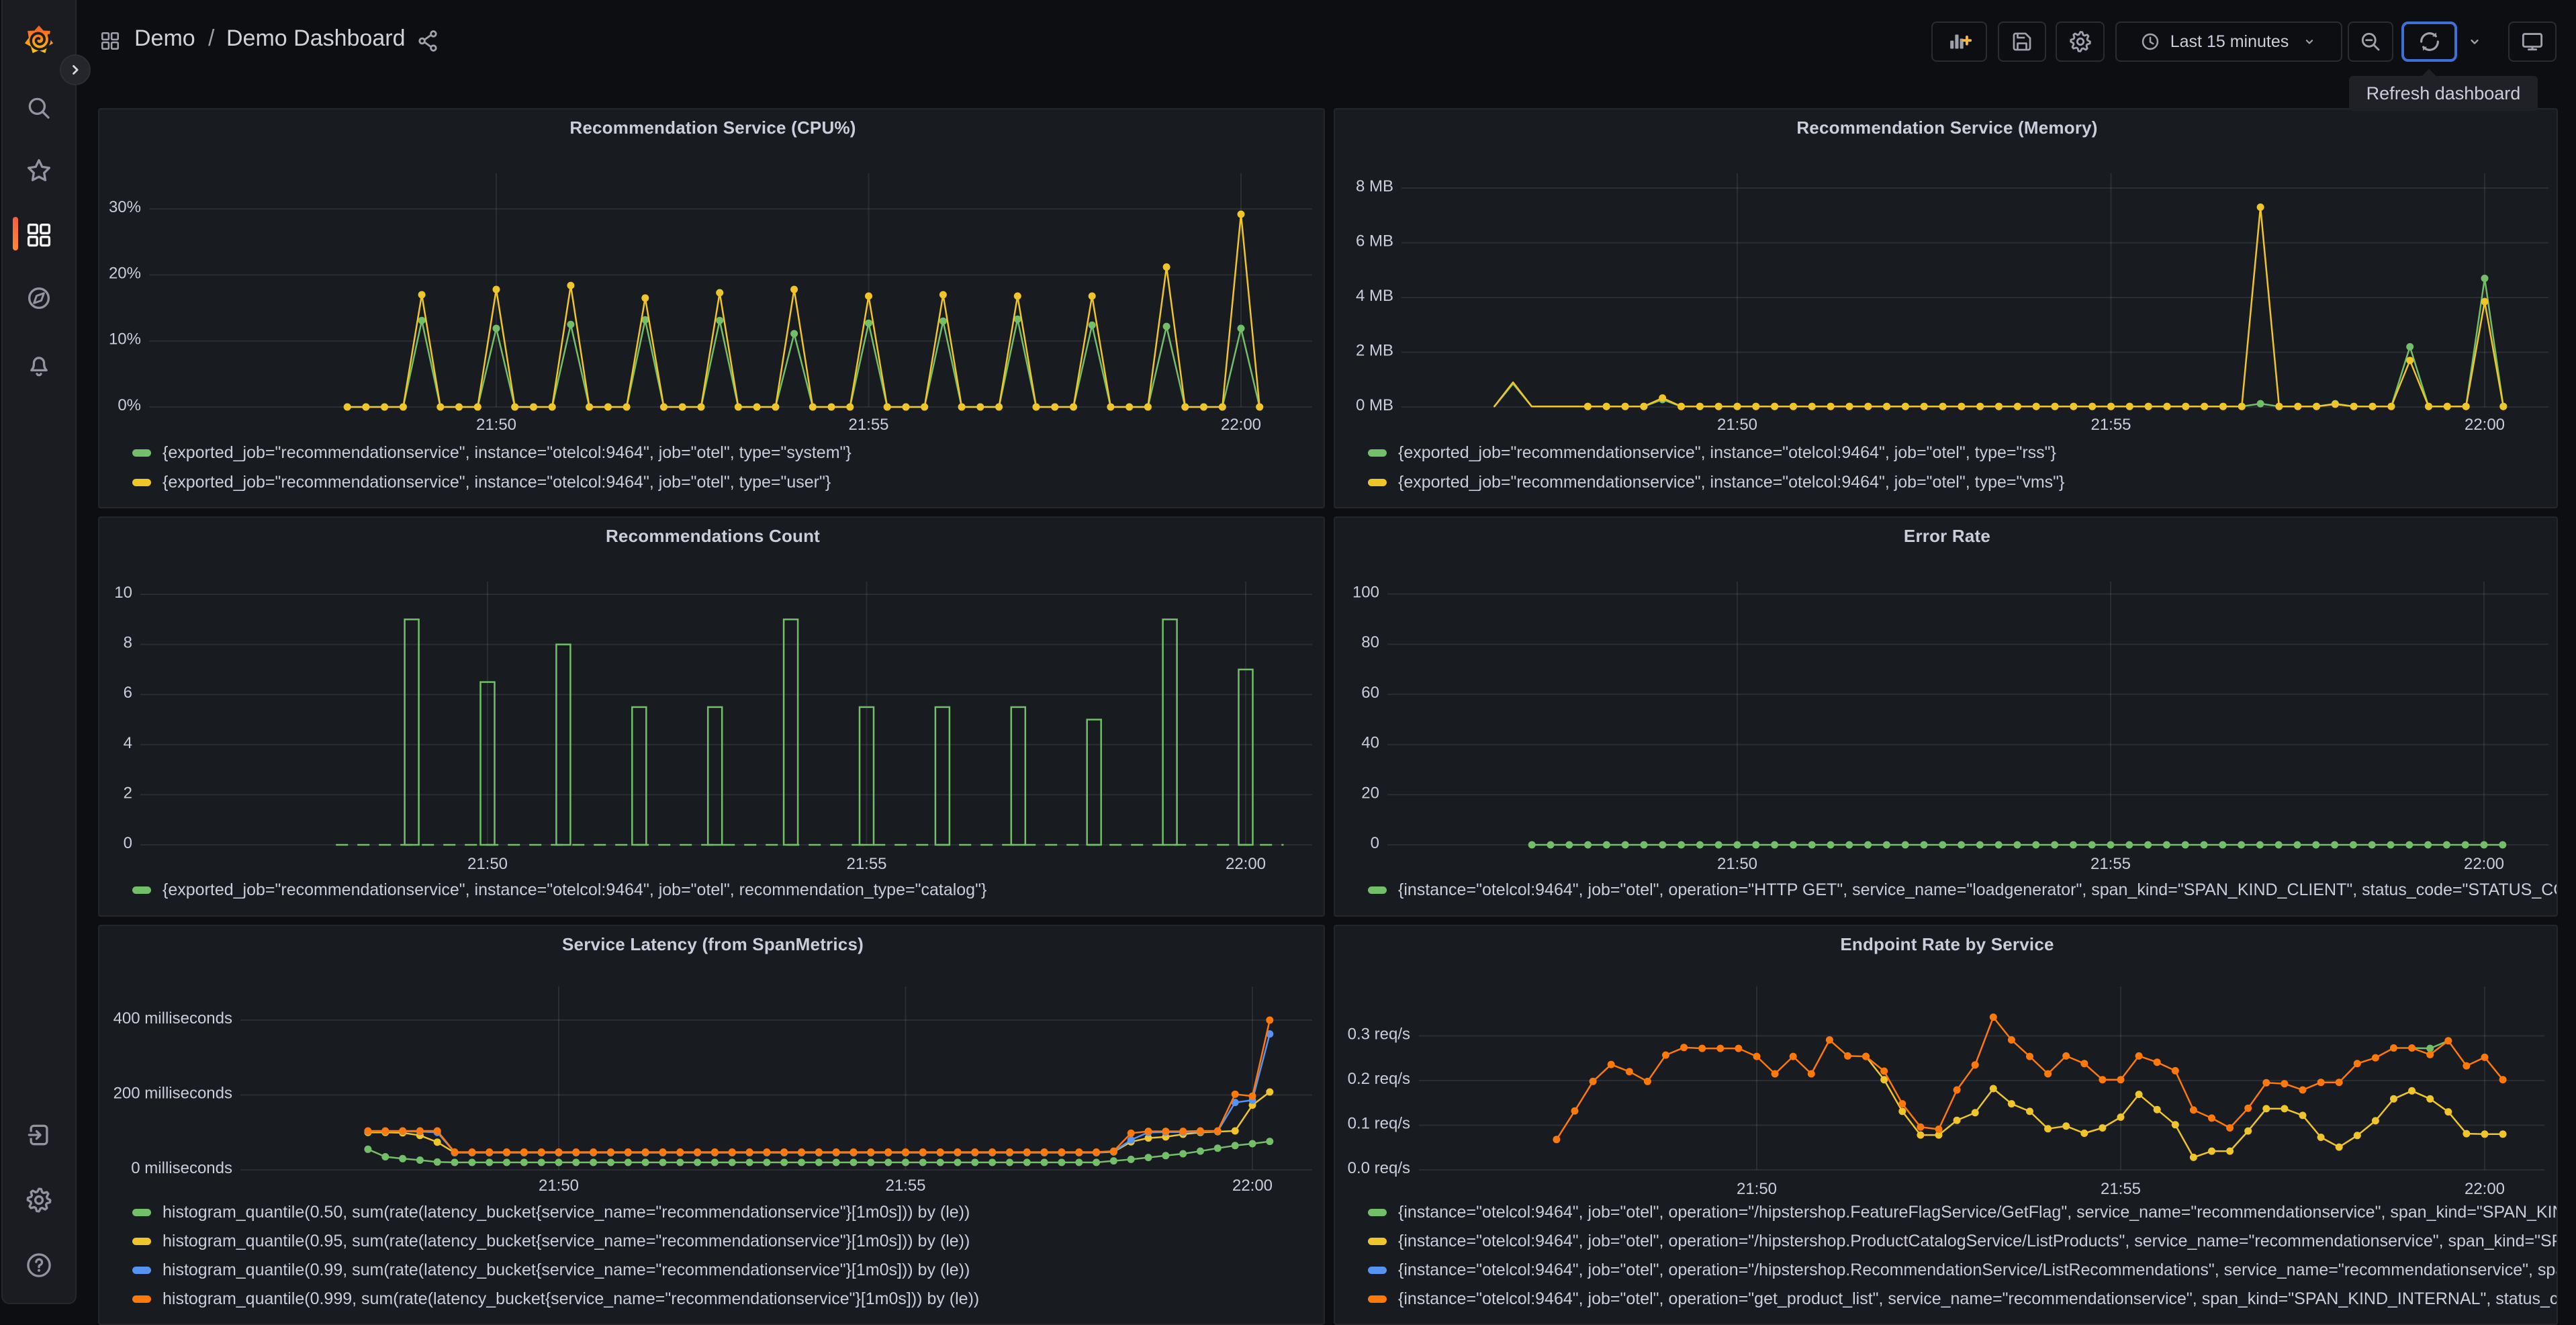 The width and height of the screenshot is (2576, 1325). I want to click on svg-text: 100, so click(1365, 593).